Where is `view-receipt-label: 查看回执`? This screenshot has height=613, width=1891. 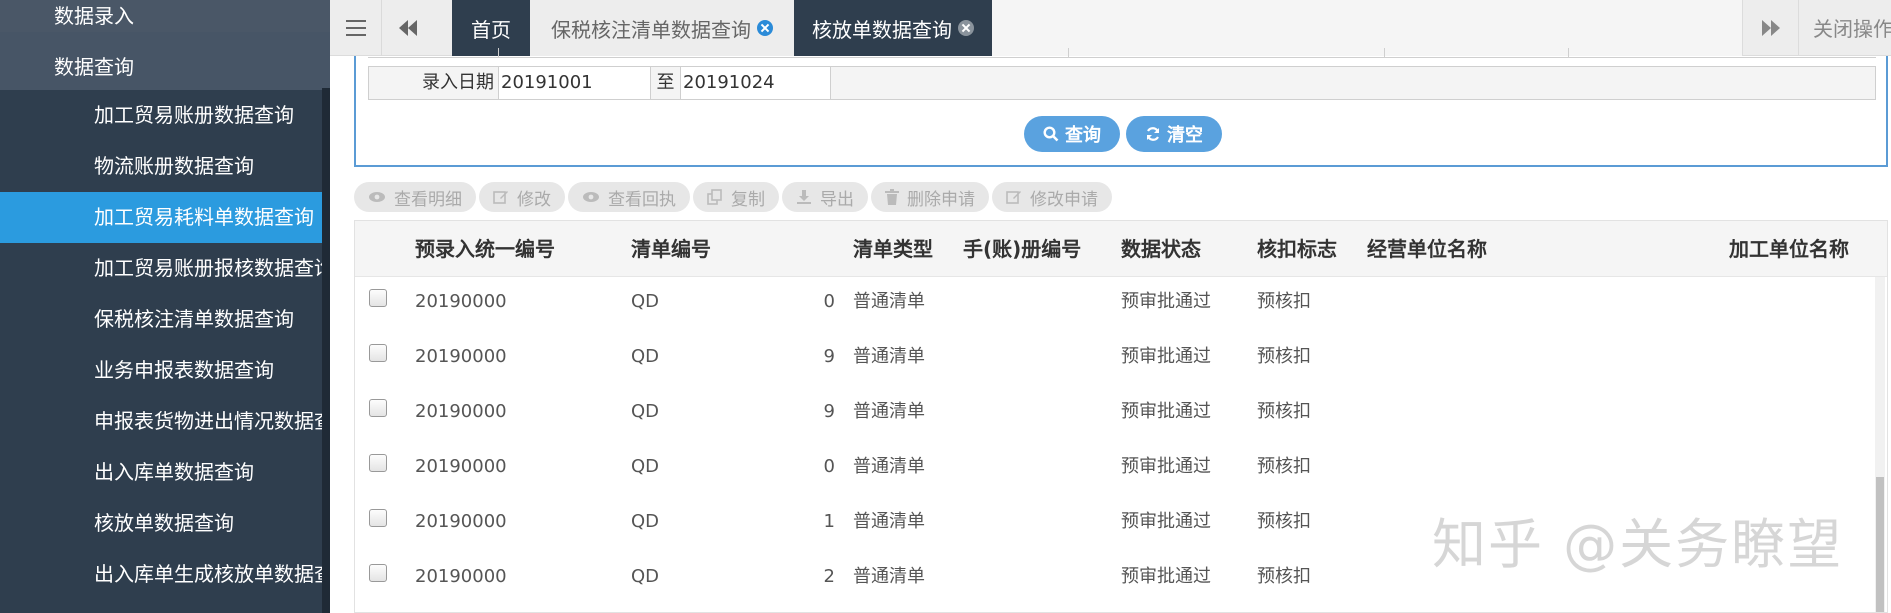
view-receipt-label: 查看回执 is located at coordinates (642, 199).